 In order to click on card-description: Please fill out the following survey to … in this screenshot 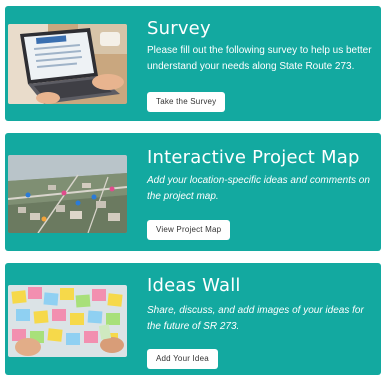, I will do `click(259, 58)`.